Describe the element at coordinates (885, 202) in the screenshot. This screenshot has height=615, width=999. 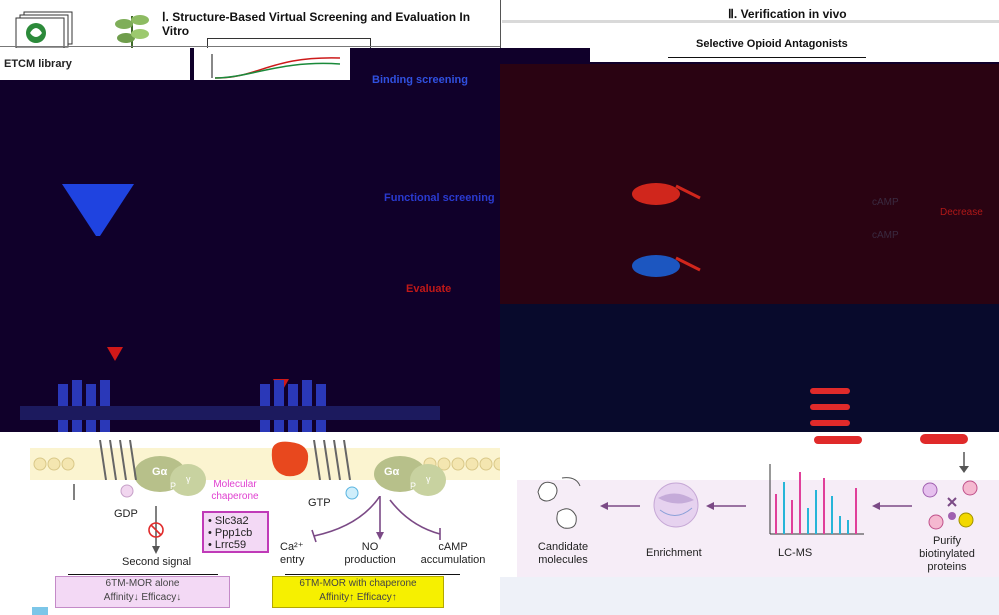
I see `camp-top-label: cAMP` at that location.